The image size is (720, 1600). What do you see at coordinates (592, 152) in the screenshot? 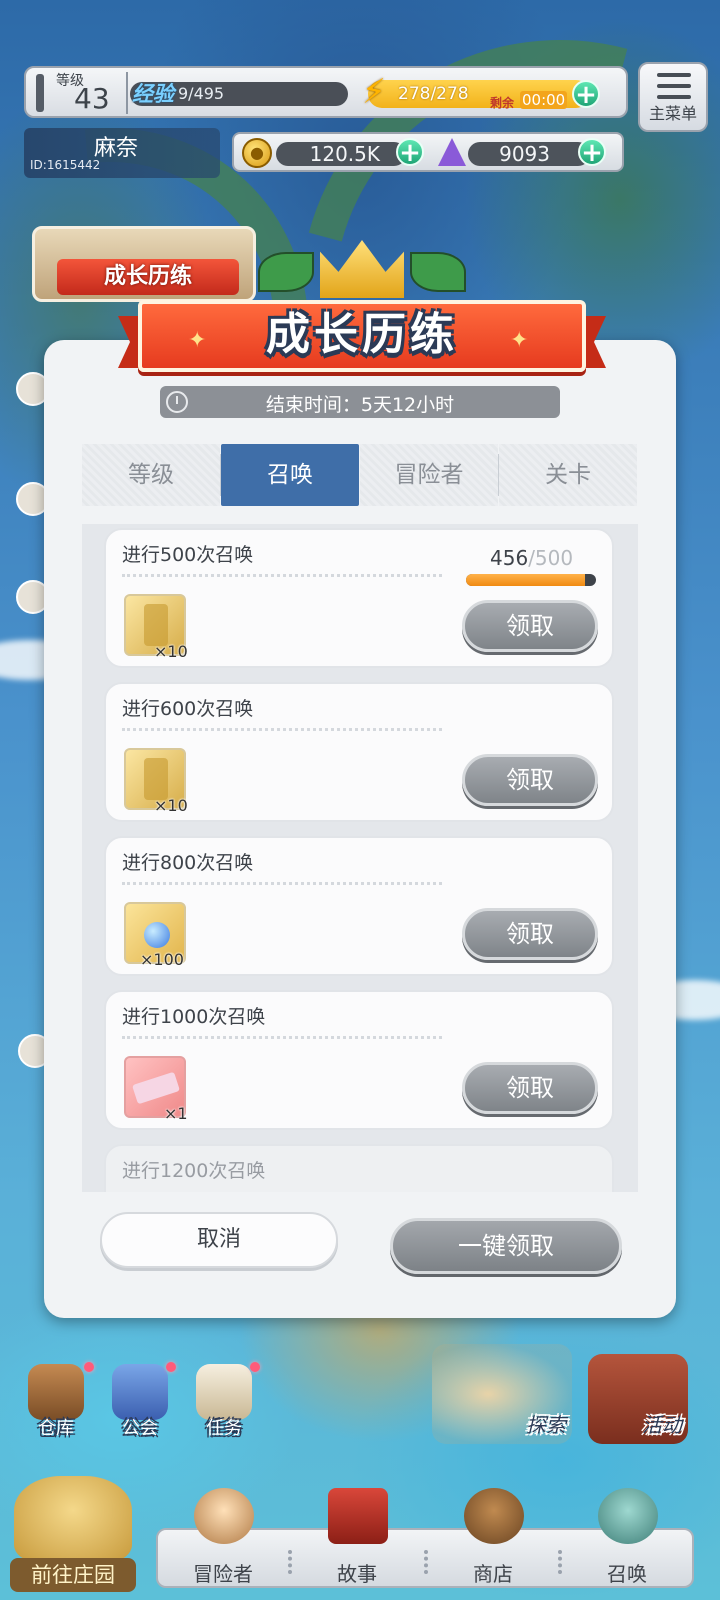
I see `add-gems-button: +` at bounding box center [592, 152].